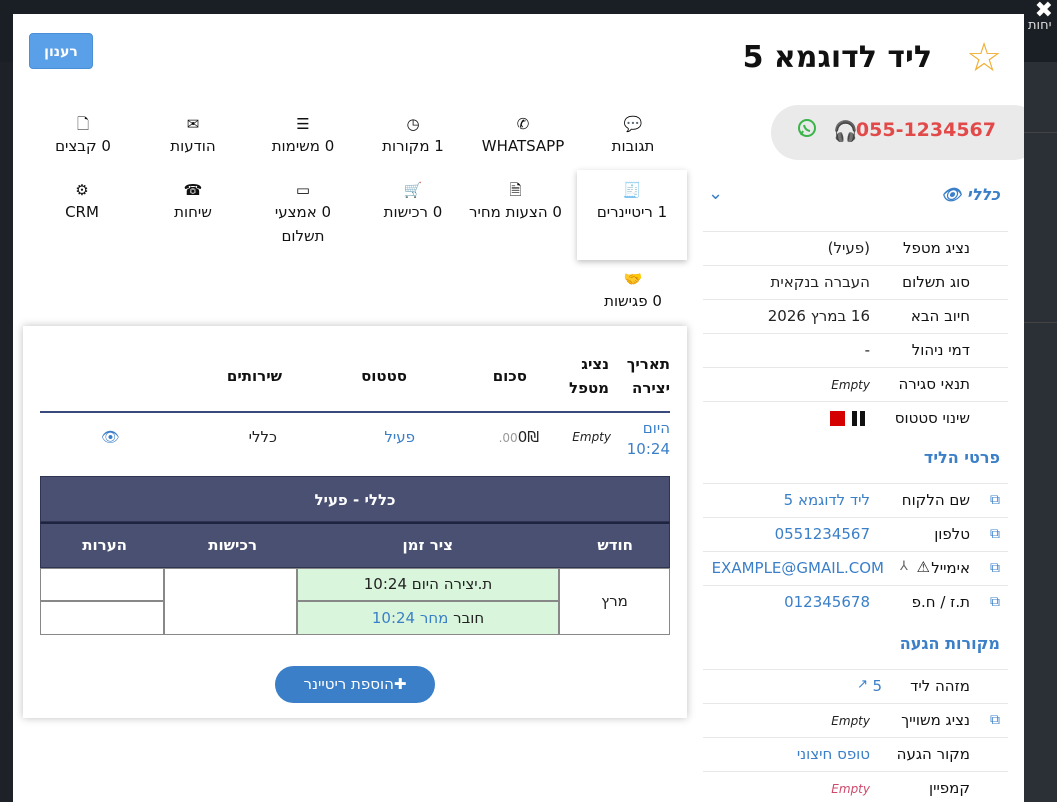 The image size is (1057, 802). What do you see at coordinates (855, 754) in the screenshot?
I see `info-row-source: מקור הגעה טופס חיצוני` at bounding box center [855, 754].